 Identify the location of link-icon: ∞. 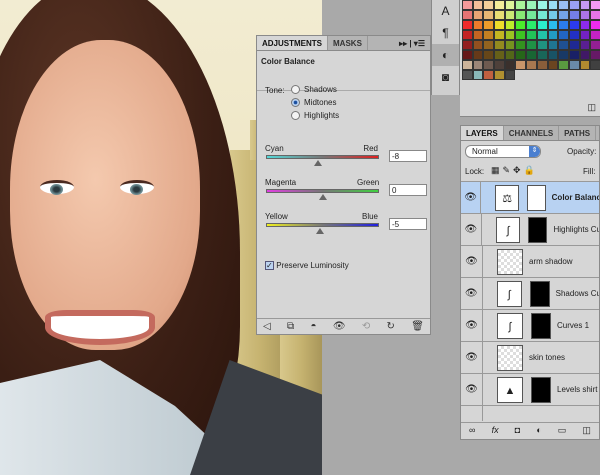
(472, 432).